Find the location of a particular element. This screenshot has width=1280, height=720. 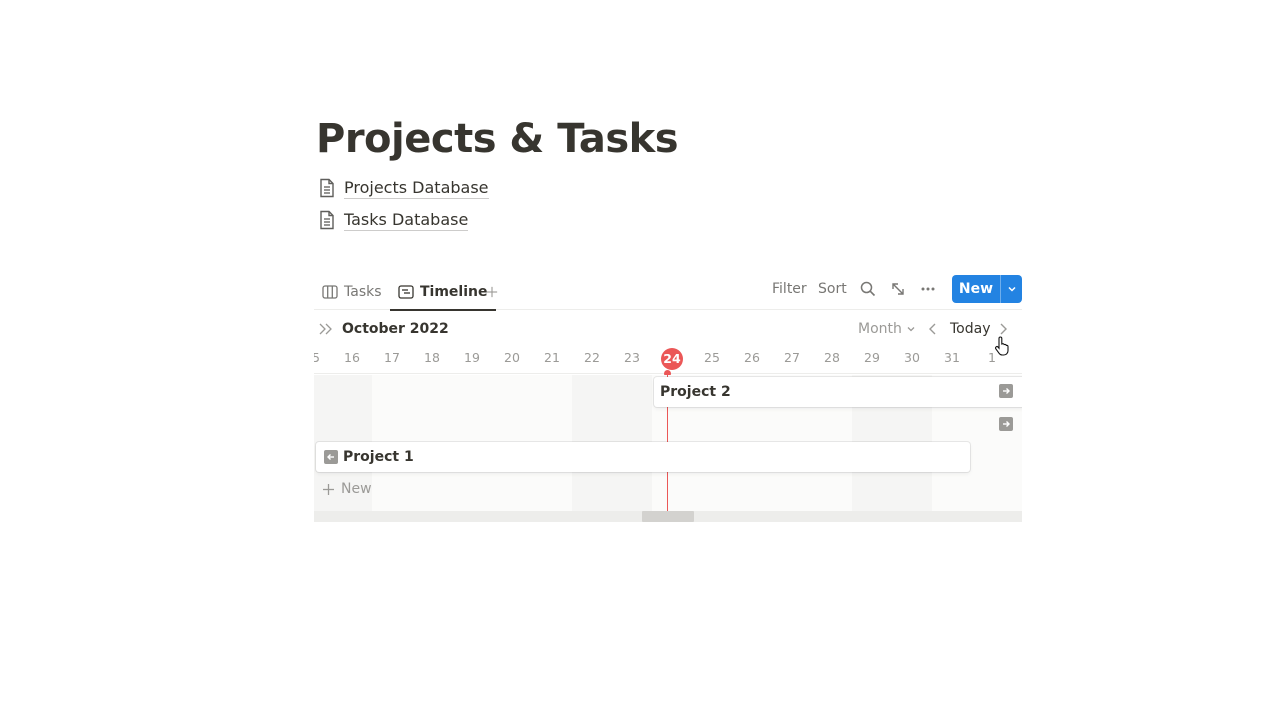

day-label: 28 is located at coordinates (832, 358).